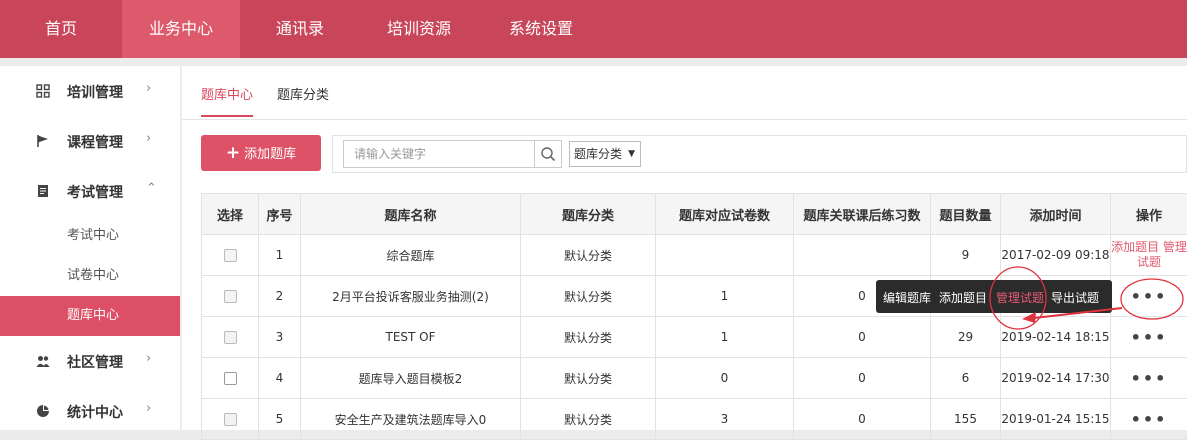  I want to click on add-questions-link: 添加题目, so click(1135, 247).